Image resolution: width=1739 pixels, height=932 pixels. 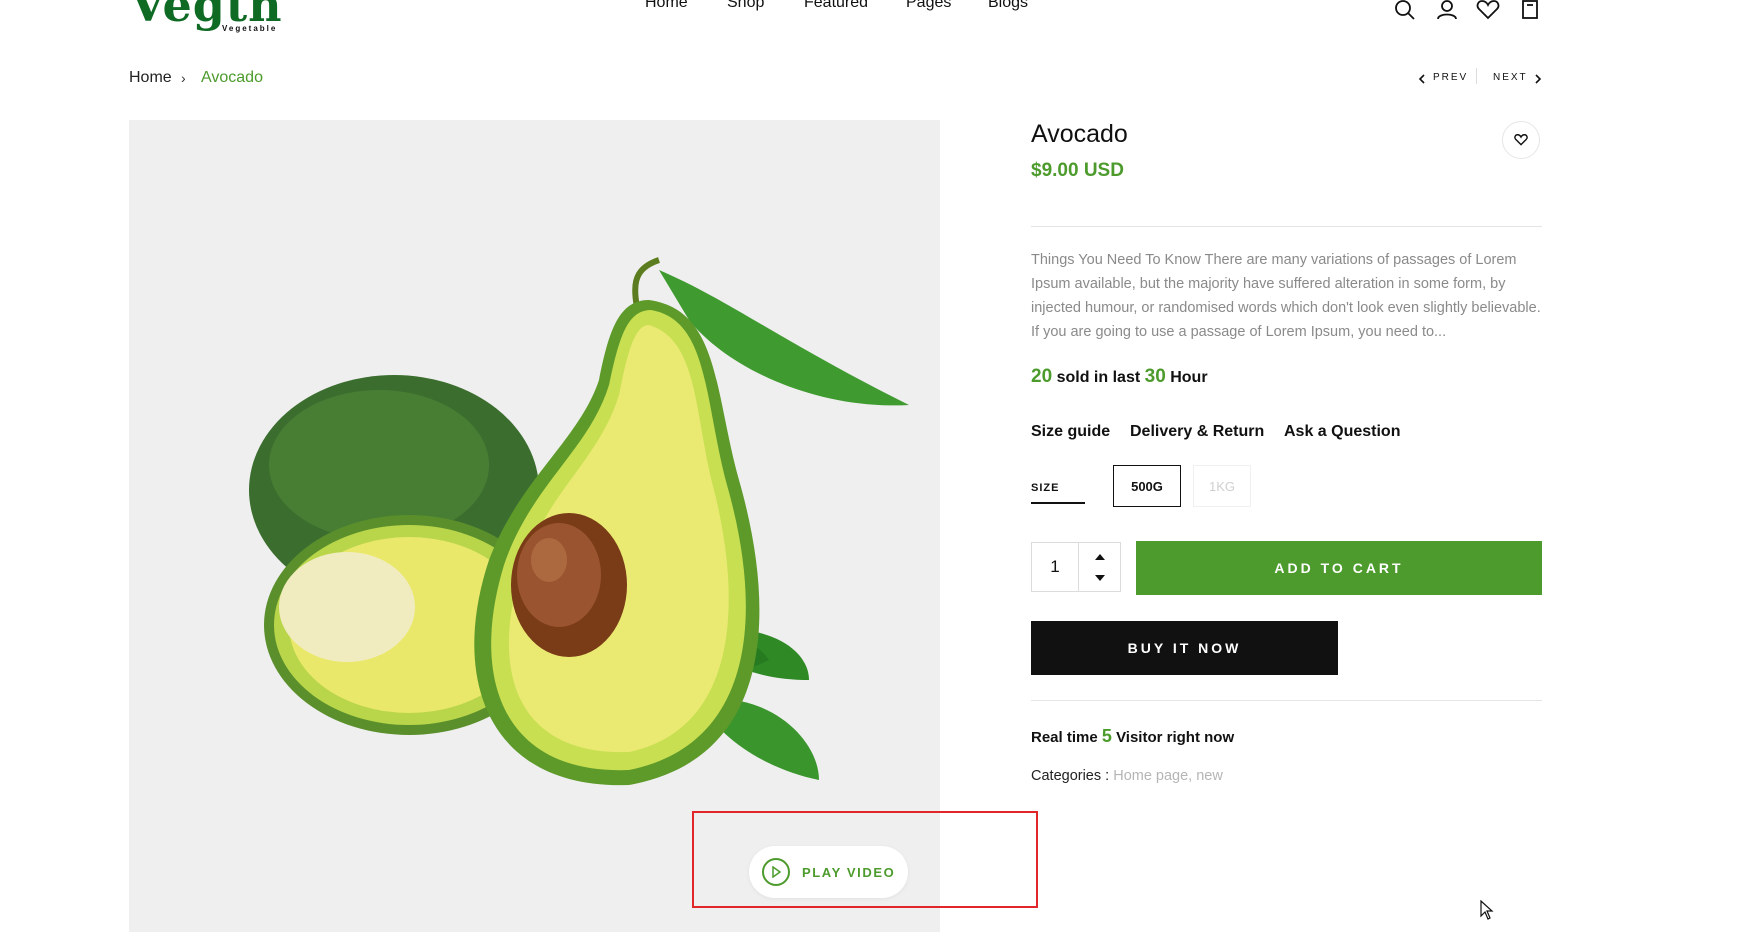 What do you see at coordinates (1342, 432) in the screenshot?
I see `ask-question-link: Ask a Question` at bounding box center [1342, 432].